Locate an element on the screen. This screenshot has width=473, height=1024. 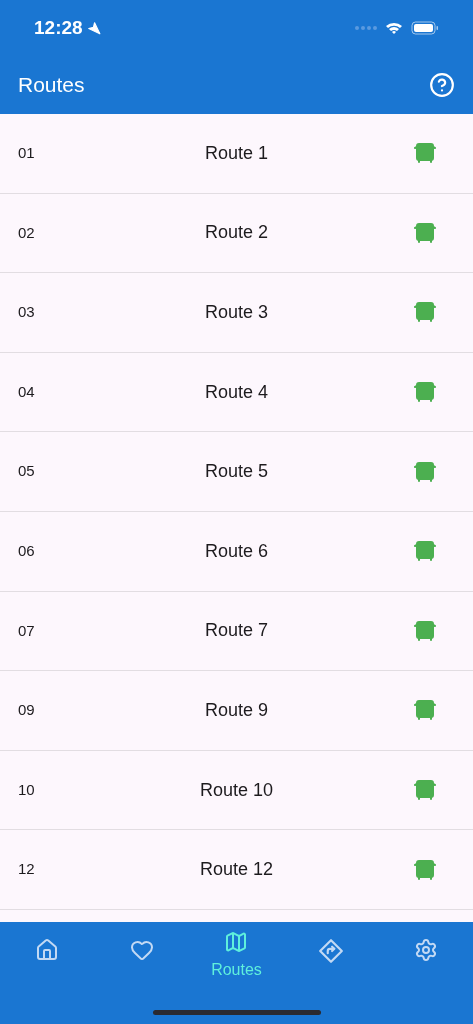
signal-icon is located at coordinates (366, 28).